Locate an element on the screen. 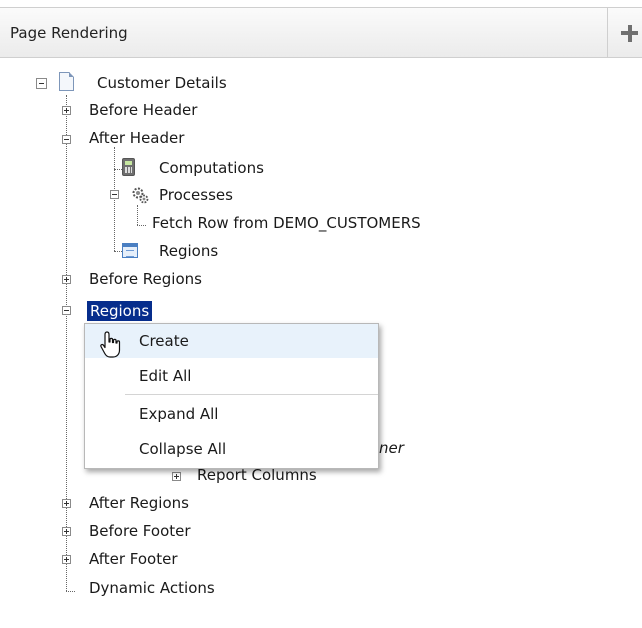 The image size is (642, 628). calculator-icon is located at coordinates (128, 167).